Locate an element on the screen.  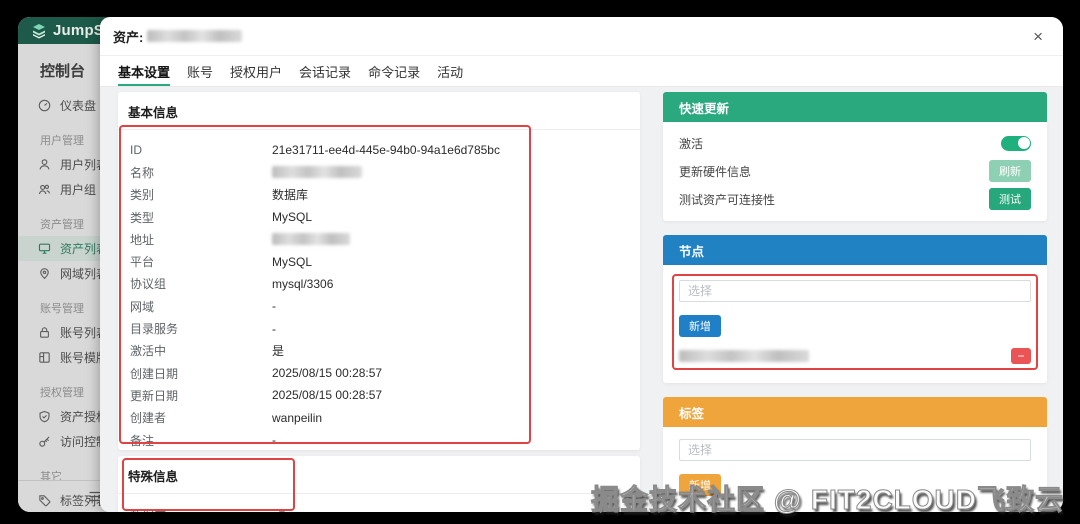
add-node-button: 新增 is located at coordinates (700, 326).